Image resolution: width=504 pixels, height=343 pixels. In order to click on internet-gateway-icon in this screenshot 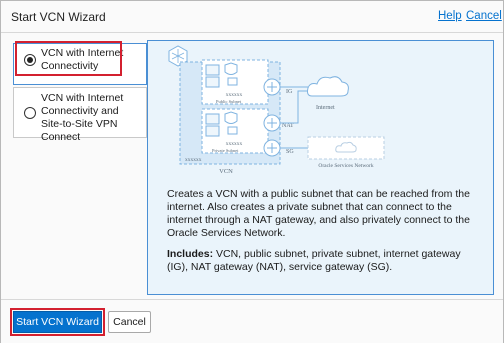, I will do `click(272, 87)`.